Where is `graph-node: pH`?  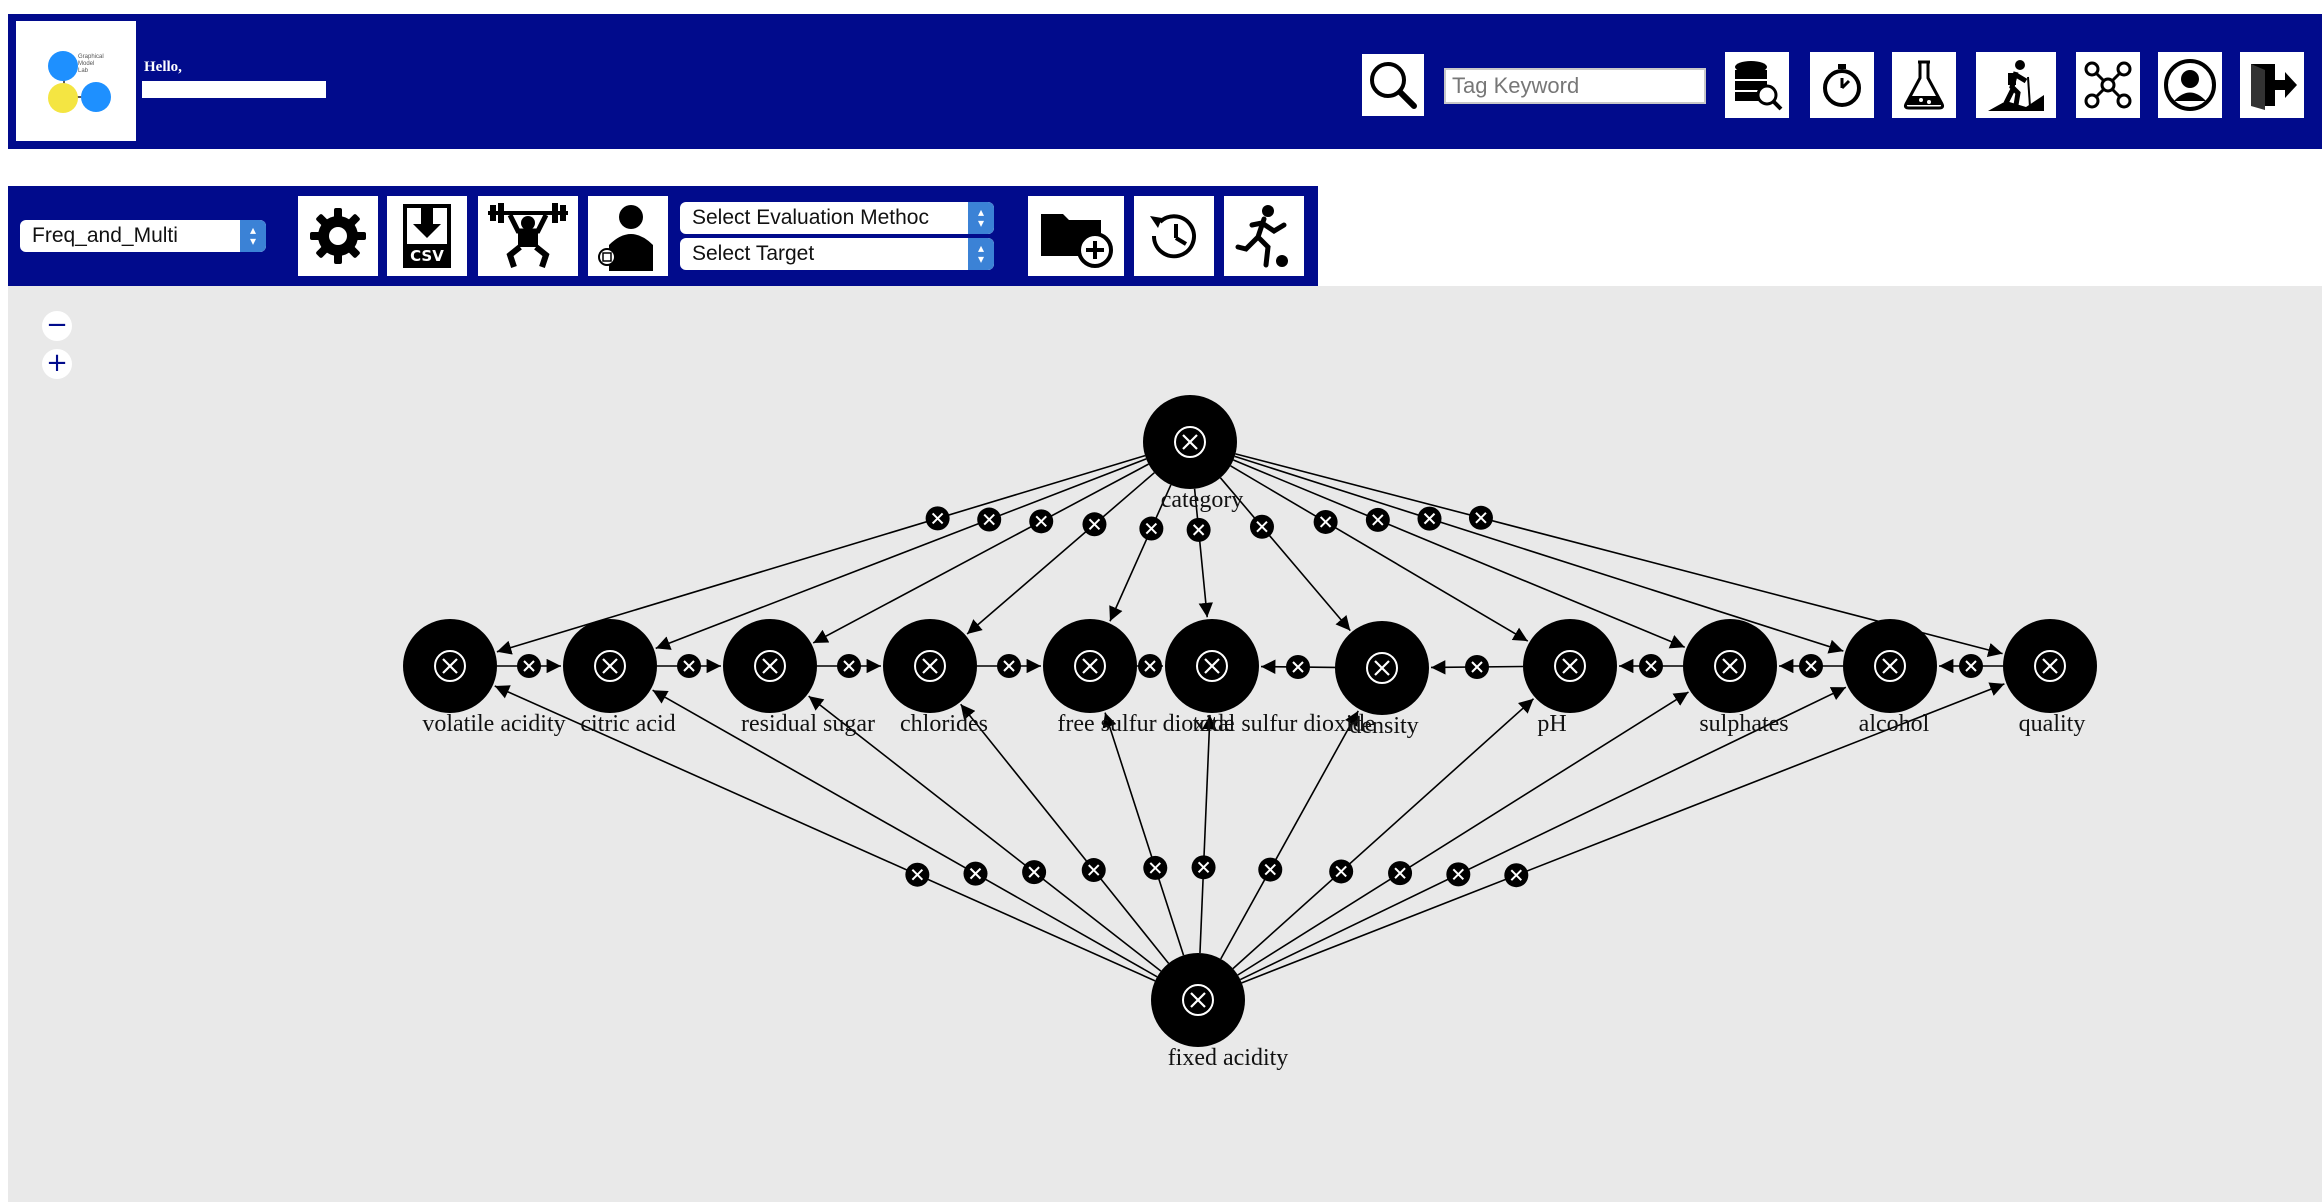
graph-node: pH is located at coordinates (1570, 678).